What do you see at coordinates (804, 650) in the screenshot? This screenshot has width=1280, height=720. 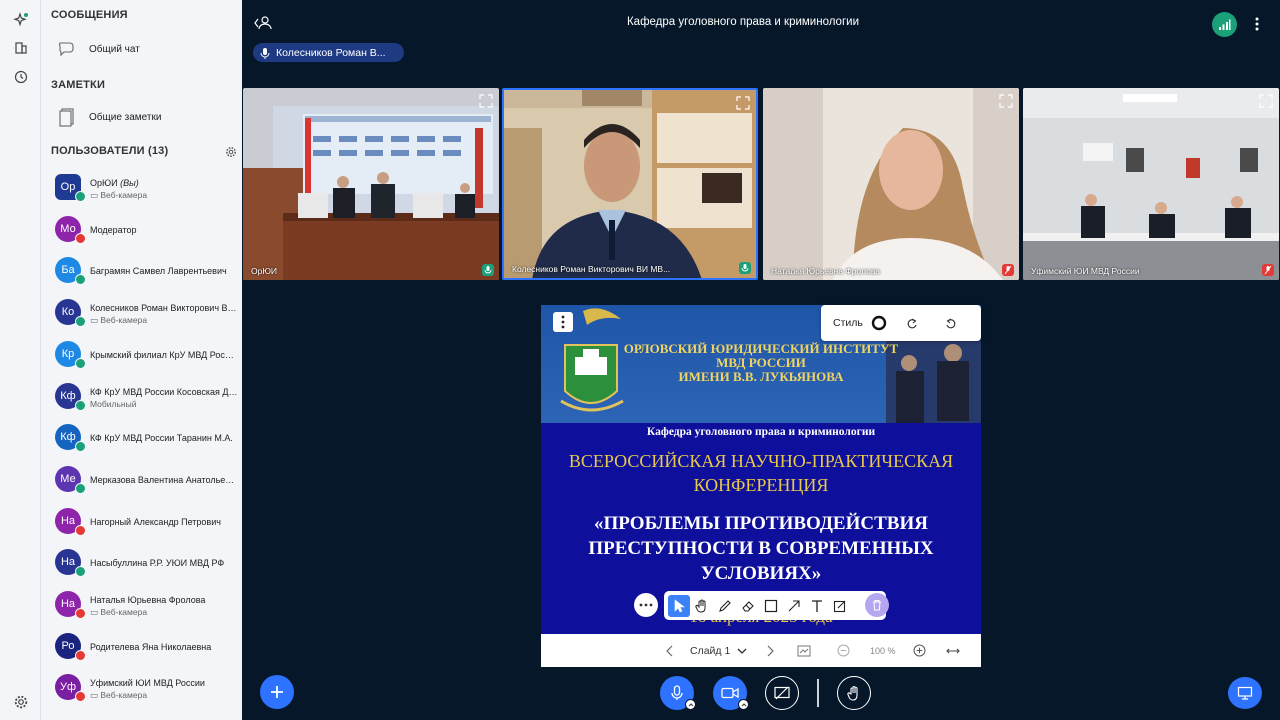 I see `annotations-icon` at bounding box center [804, 650].